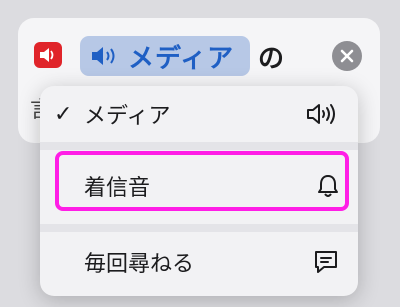 The image size is (400, 307). Describe the element at coordinates (181, 58) in the screenshot. I see `chip-label: メディア` at that location.